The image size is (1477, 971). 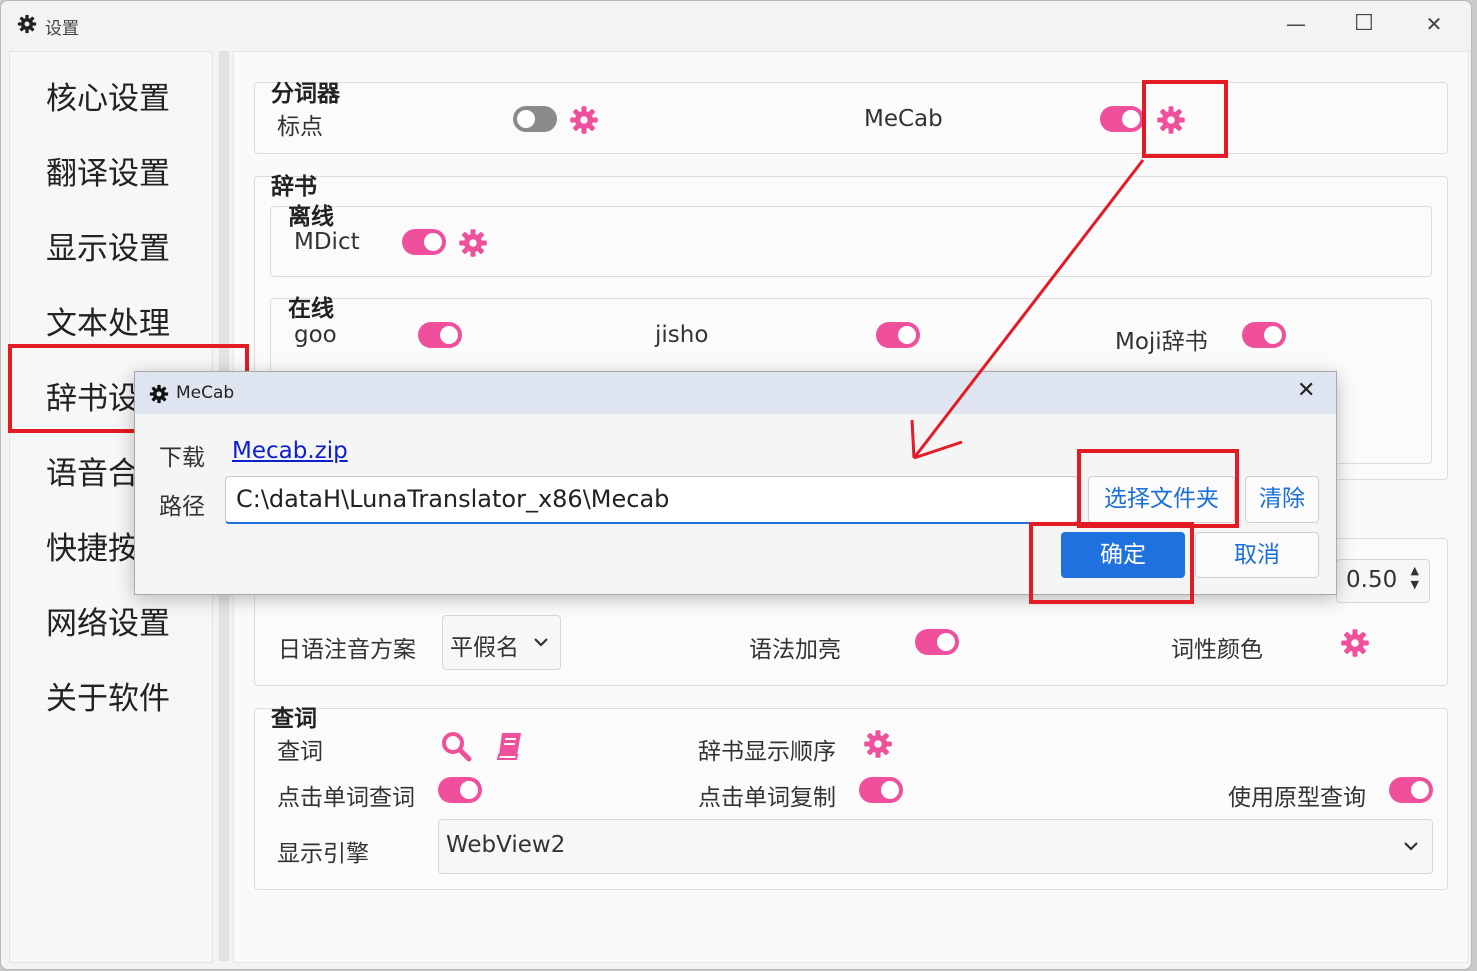 What do you see at coordinates (1027, 309) in the screenshot?
I see `annotation-arrow` at bounding box center [1027, 309].